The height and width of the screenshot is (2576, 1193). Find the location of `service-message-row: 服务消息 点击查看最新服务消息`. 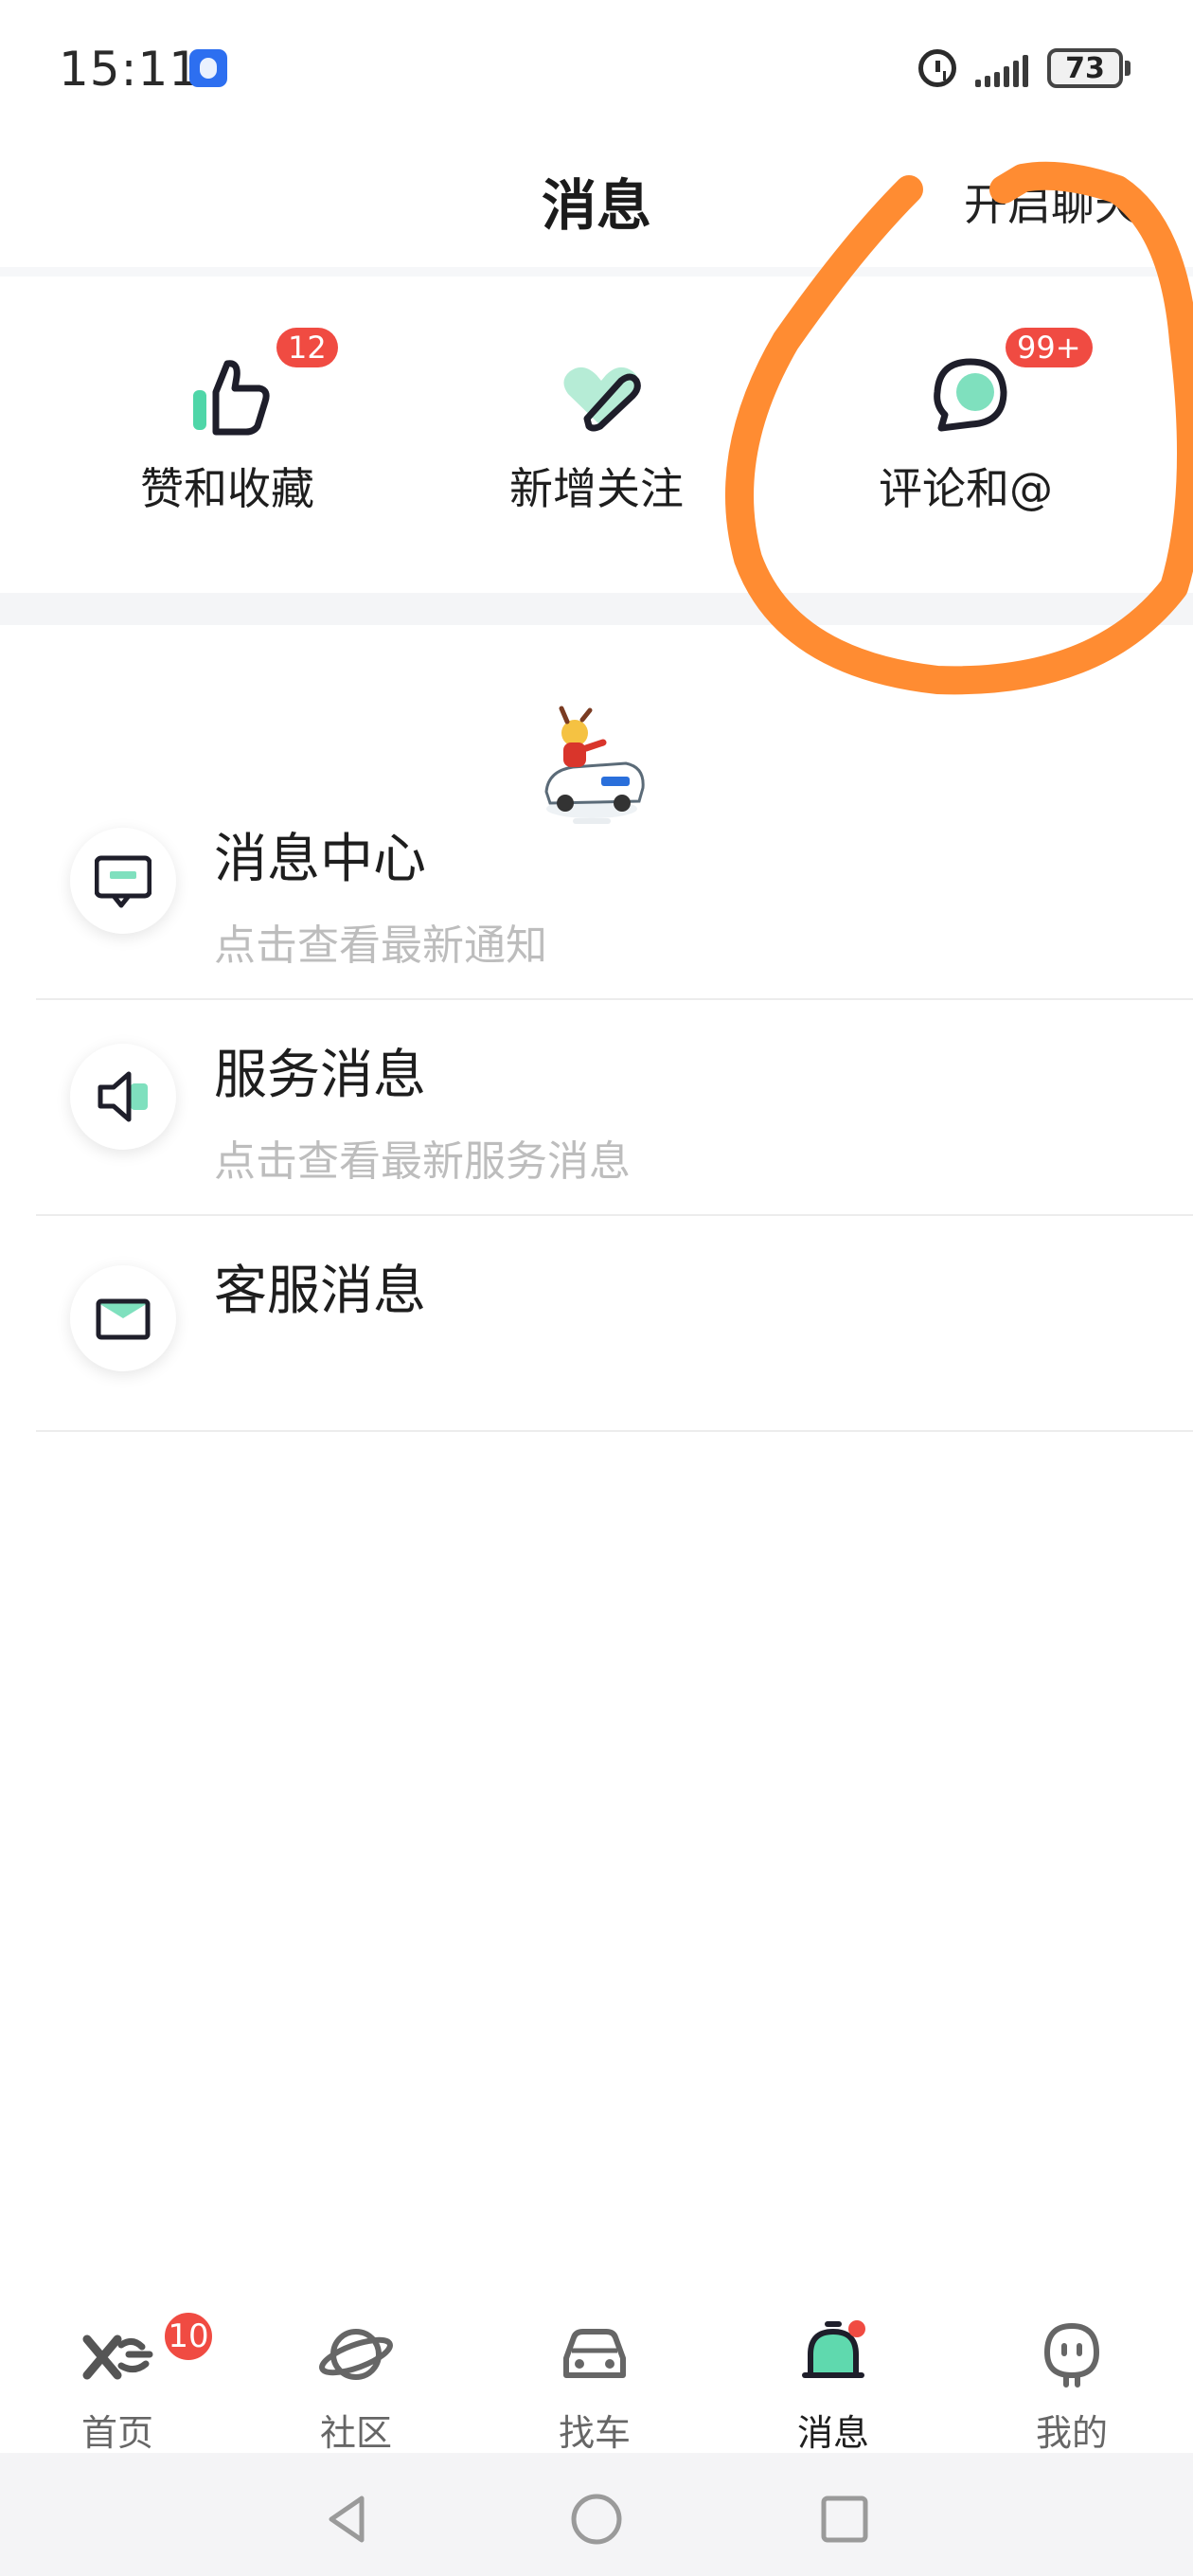

service-message-row: 服务消息 点击查看最新服务消息 is located at coordinates (614, 1108).